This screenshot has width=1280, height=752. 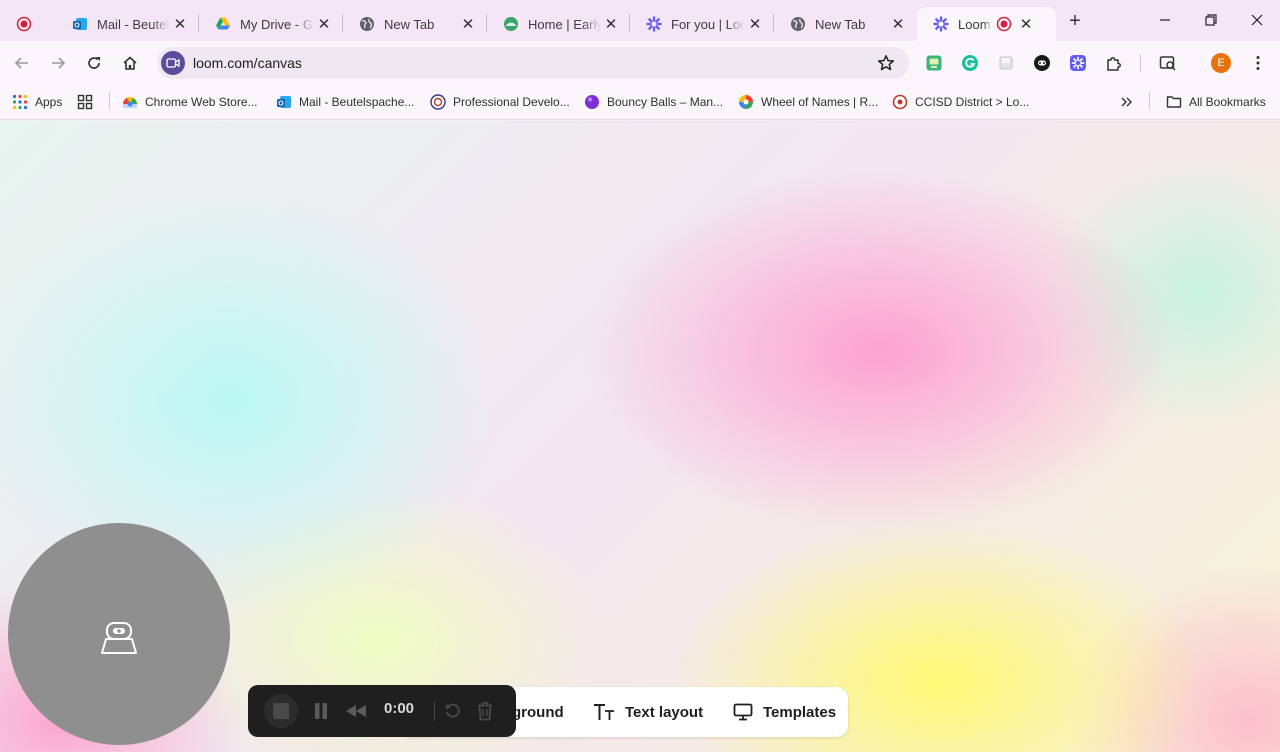 I want to click on monitor-icon, so click(x=743, y=712).